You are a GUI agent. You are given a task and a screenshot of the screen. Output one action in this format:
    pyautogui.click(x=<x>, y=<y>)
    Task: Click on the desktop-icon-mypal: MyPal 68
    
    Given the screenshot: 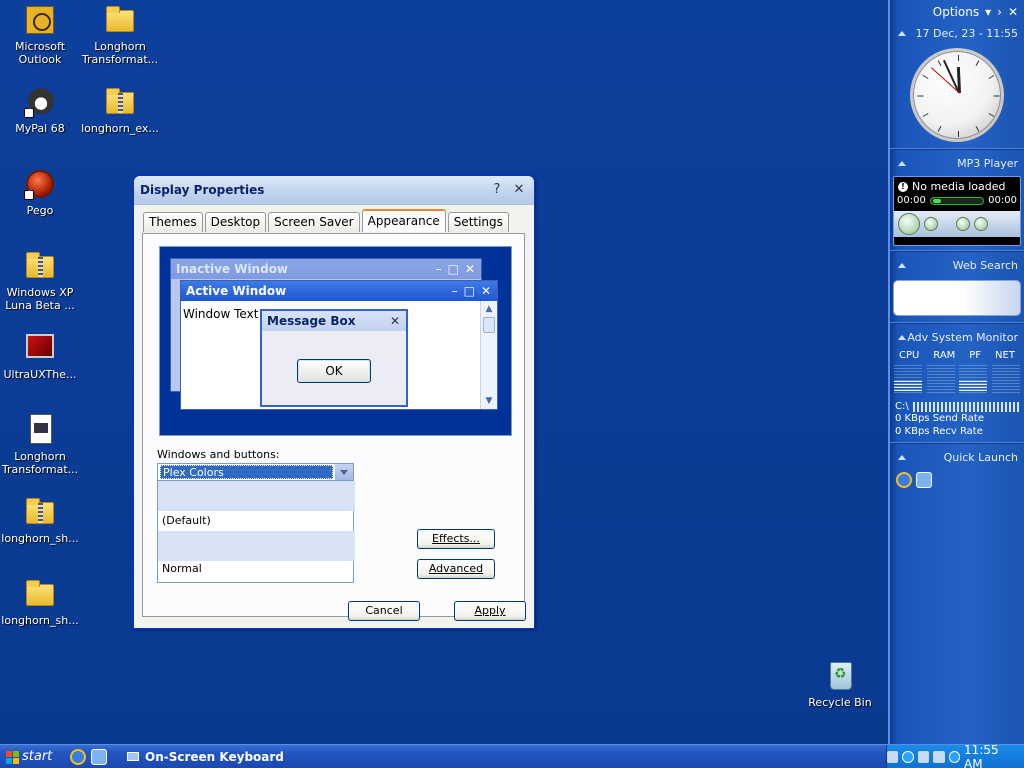 What is the action you would take?
    pyautogui.click(x=40, y=110)
    